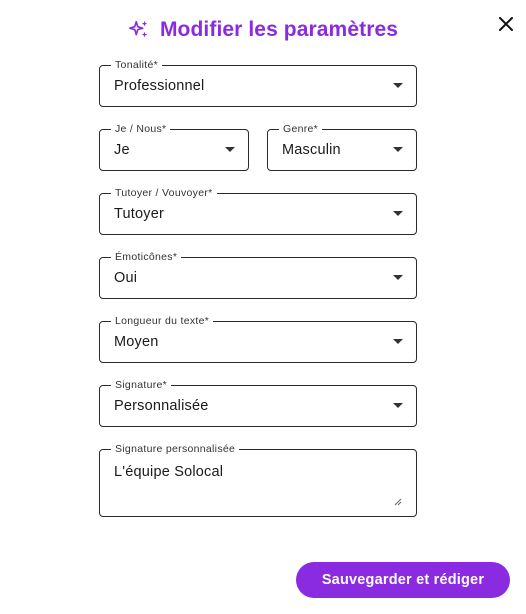 The image size is (526, 614). What do you see at coordinates (258, 210) in the screenshot?
I see `tutoyer-select: Tutoyer / Vouvoyer* Tutoyer` at bounding box center [258, 210].